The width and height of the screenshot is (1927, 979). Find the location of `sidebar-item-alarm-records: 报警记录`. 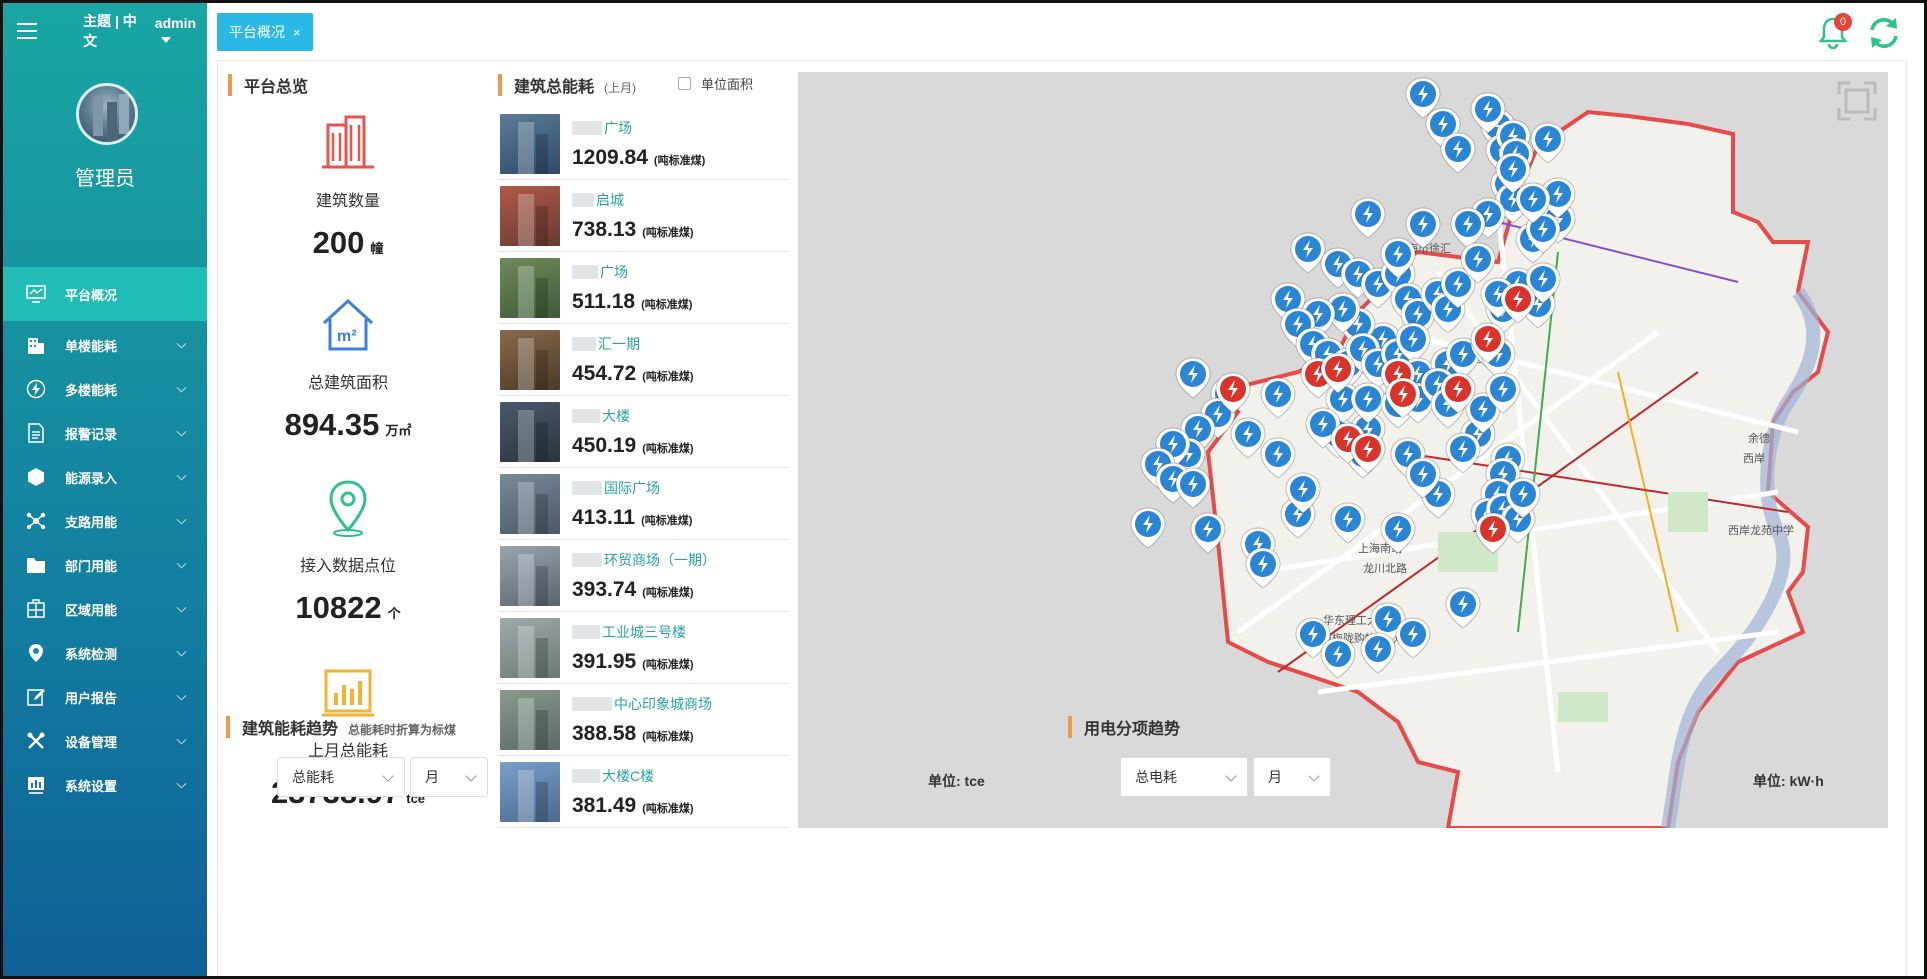

sidebar-item-alarm-records: 报警记录 is located at coordinates (105, 433).